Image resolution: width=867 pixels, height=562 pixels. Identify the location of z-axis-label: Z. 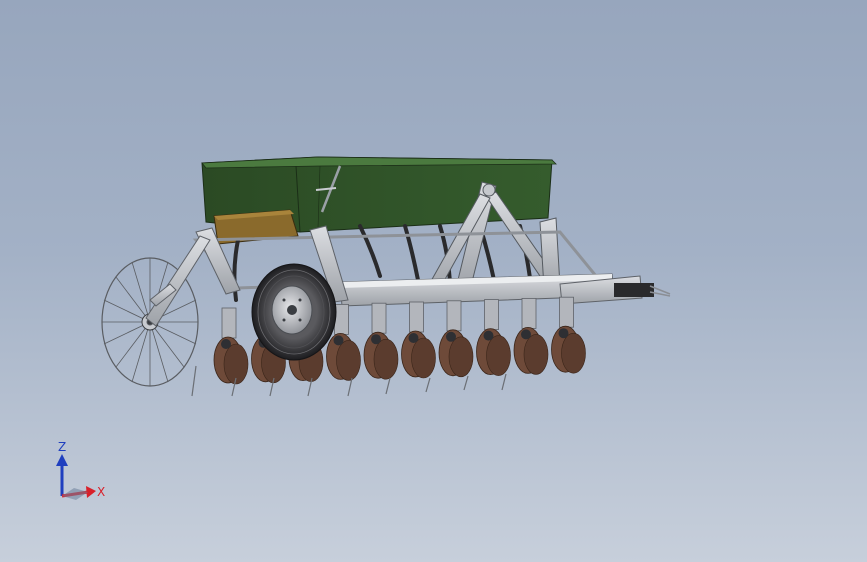
(62, 447).